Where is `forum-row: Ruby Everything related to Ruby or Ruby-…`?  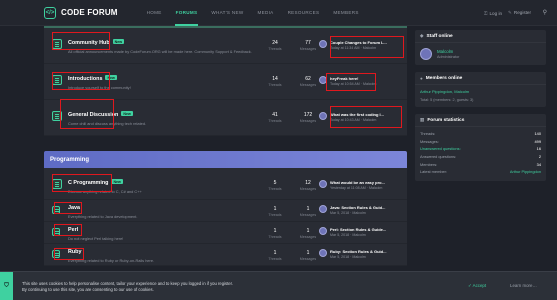
forum-row: Ruby Everything related to Ruby or Ruby-… is located at coordinates (225, 255).